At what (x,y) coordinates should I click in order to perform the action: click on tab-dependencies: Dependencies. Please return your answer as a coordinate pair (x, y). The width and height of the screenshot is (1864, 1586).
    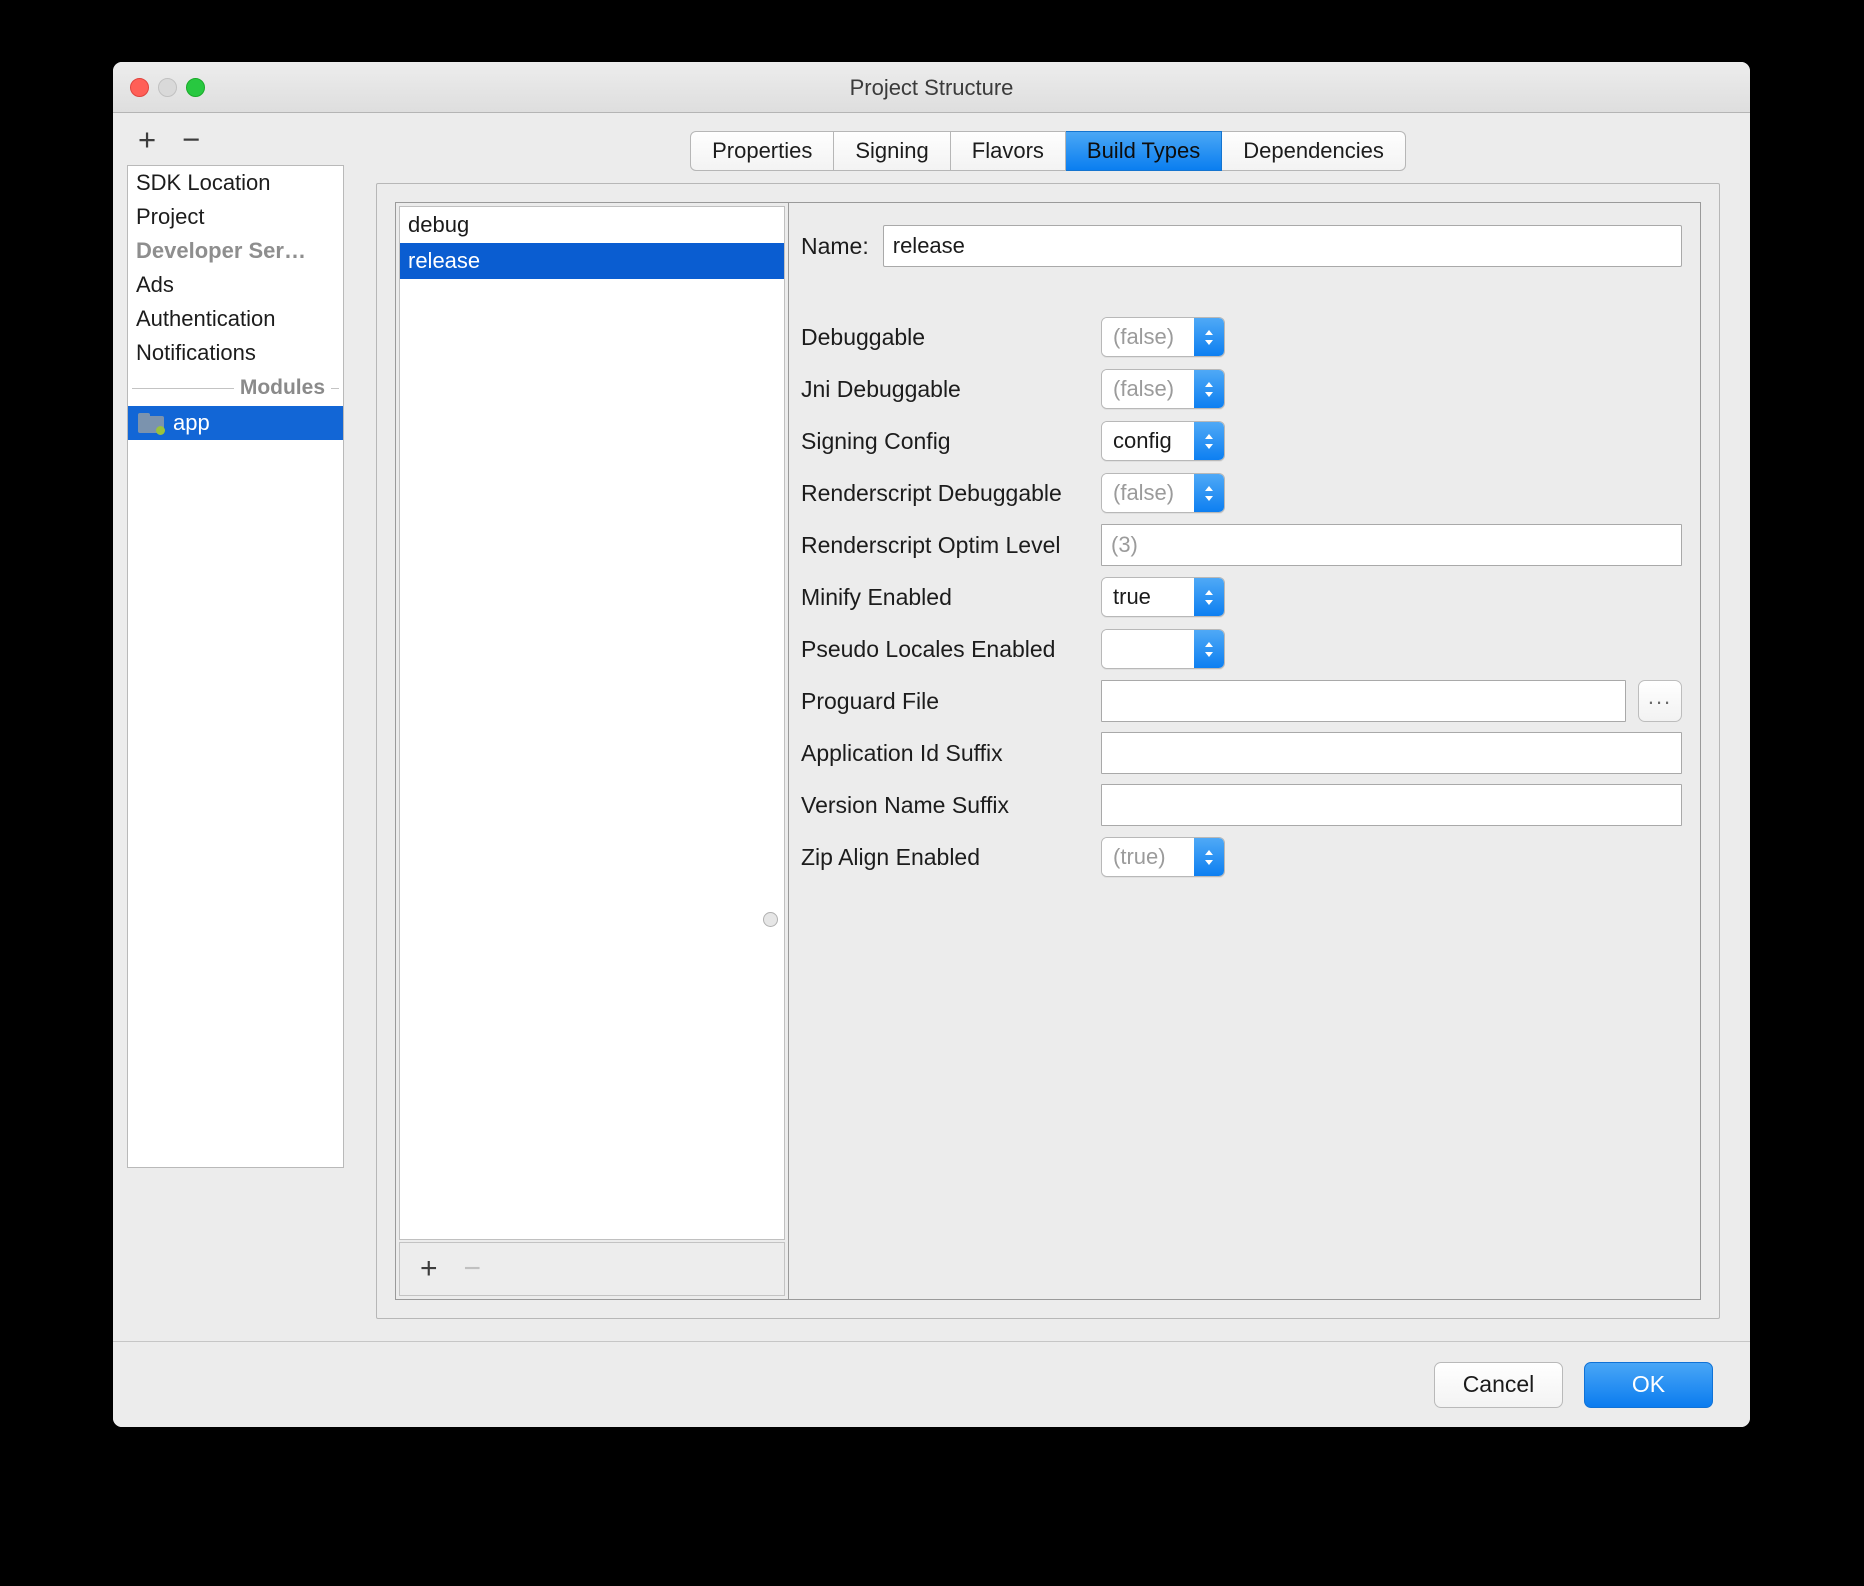
    Looking at the image, I should click on (1314, 151).